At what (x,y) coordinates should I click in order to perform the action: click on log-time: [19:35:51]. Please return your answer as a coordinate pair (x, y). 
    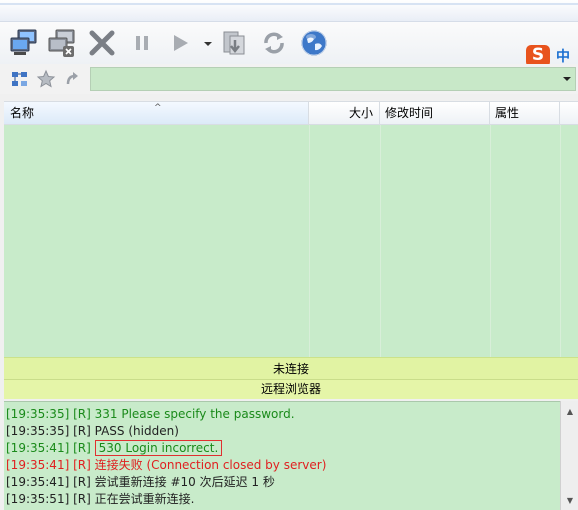
    Looking at the image, I should click on (38, 499).